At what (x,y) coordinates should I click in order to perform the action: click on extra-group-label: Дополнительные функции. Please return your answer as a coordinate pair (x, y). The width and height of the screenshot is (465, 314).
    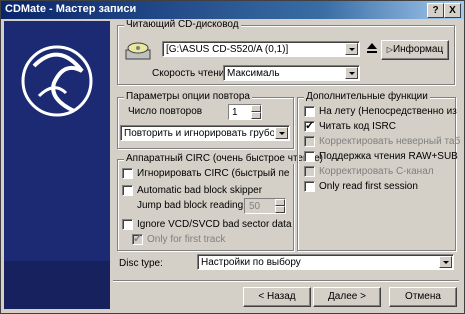
    Looking at the image, I should click on (367, 96).